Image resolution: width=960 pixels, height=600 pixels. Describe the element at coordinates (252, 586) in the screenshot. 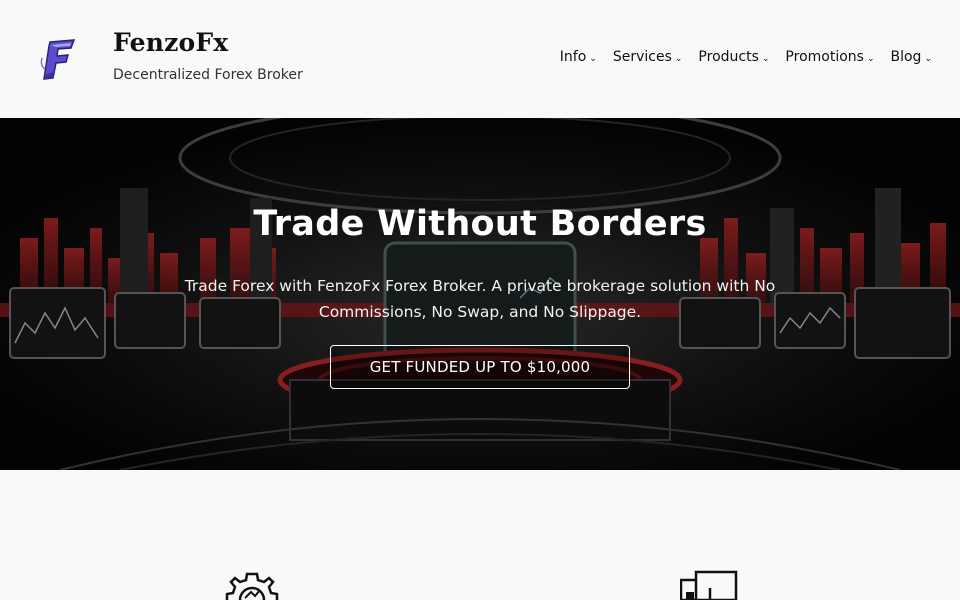

I see `gear-chart-icon` at that location.